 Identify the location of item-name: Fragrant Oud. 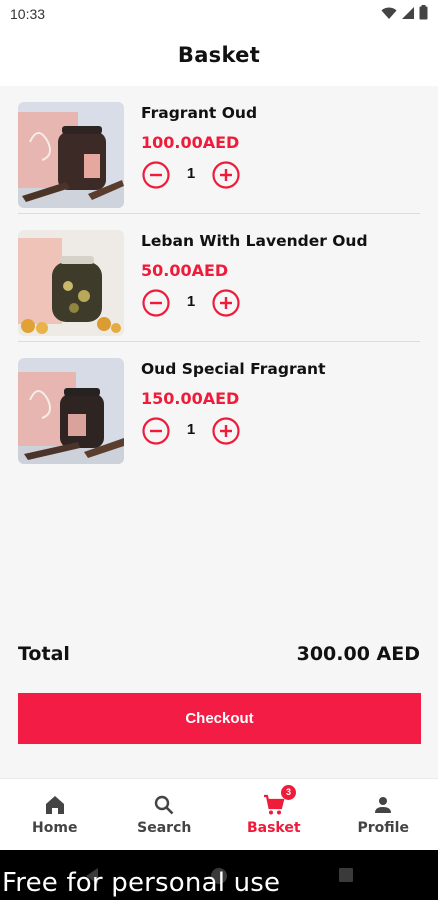
(199, 113).